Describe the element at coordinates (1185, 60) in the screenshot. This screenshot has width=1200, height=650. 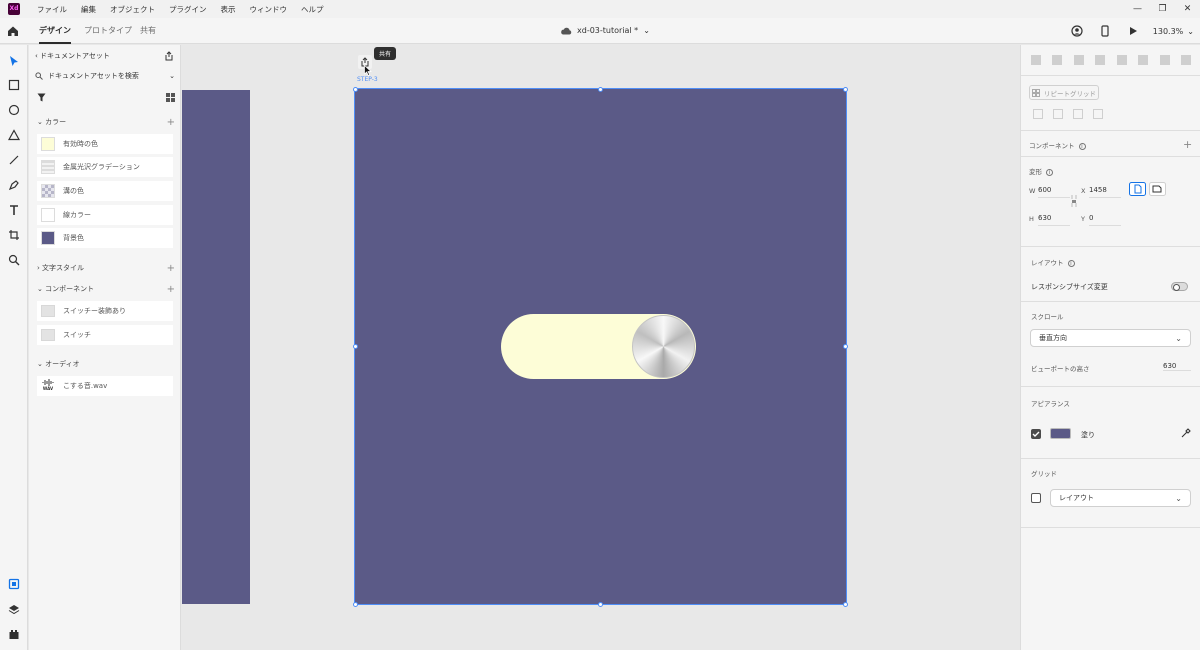
I see `distribute-vertical-icon` at that location.